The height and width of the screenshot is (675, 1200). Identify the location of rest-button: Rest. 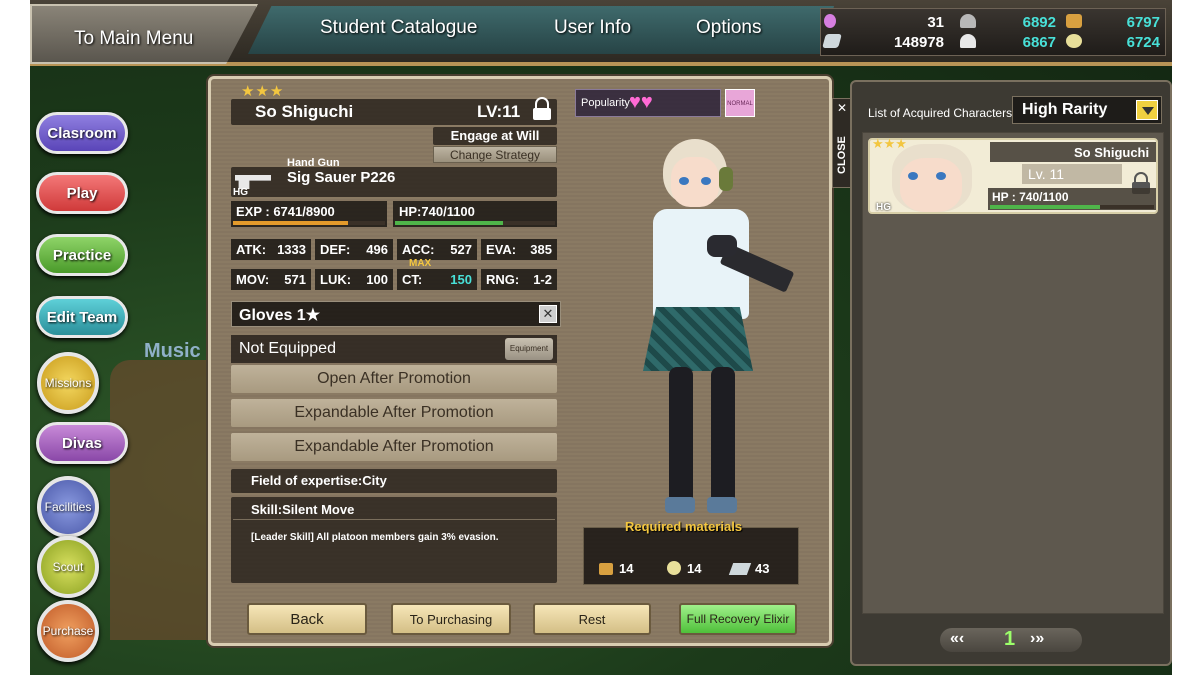
(592, 619).